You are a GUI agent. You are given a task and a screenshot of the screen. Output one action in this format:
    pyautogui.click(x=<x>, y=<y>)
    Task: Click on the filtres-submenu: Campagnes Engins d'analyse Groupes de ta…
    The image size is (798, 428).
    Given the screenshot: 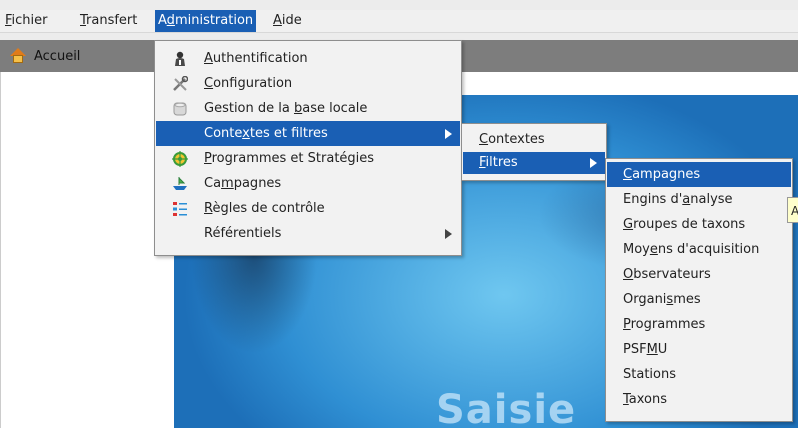 What is the action you would take?
    pyautogui.click(x=699, y=290)
    